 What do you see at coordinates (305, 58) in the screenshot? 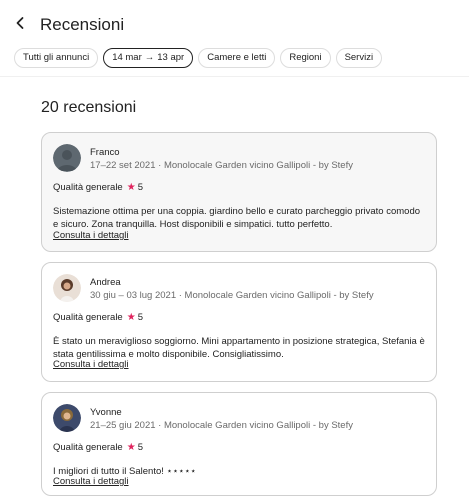
I see `filter-regions: Regioni` at bounding box center [305, 58].